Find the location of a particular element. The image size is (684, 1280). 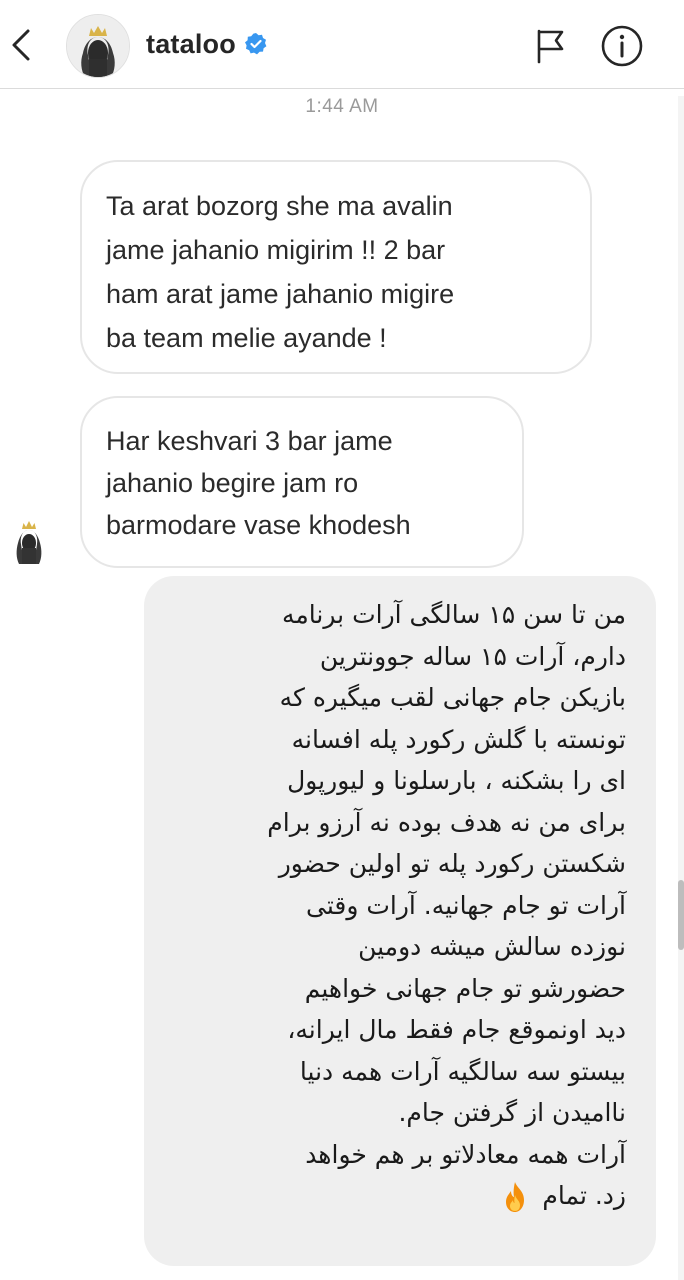

username: tataloo is located at coordinates (191, 44).